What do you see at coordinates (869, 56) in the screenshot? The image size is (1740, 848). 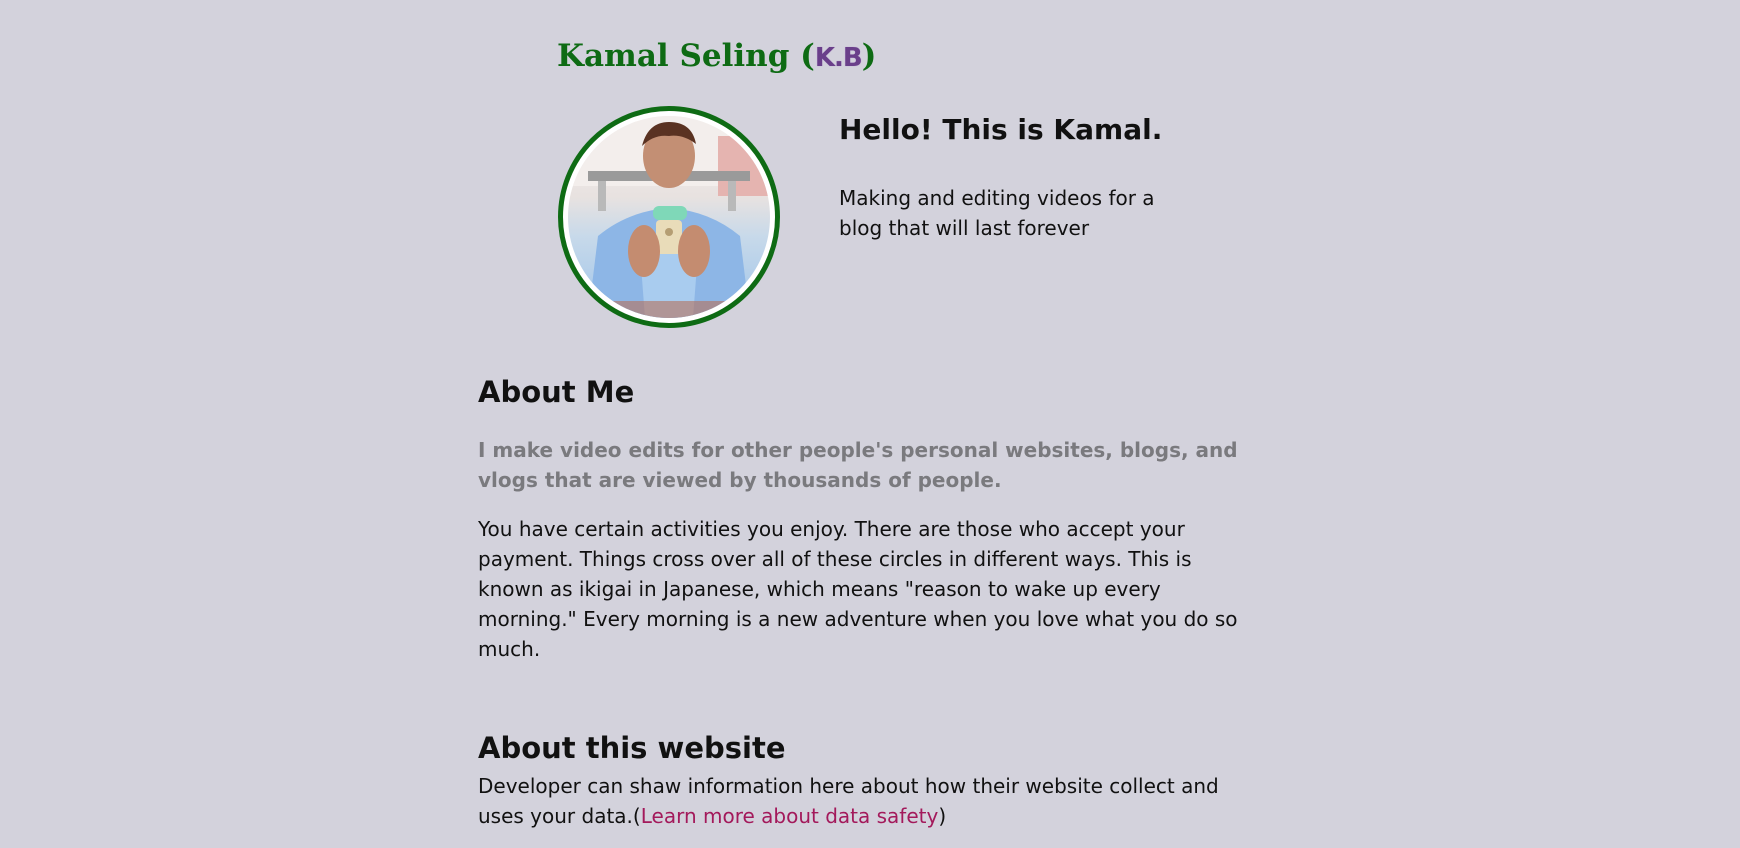 I see `close-paren: )` at bounding box center [869, 56].